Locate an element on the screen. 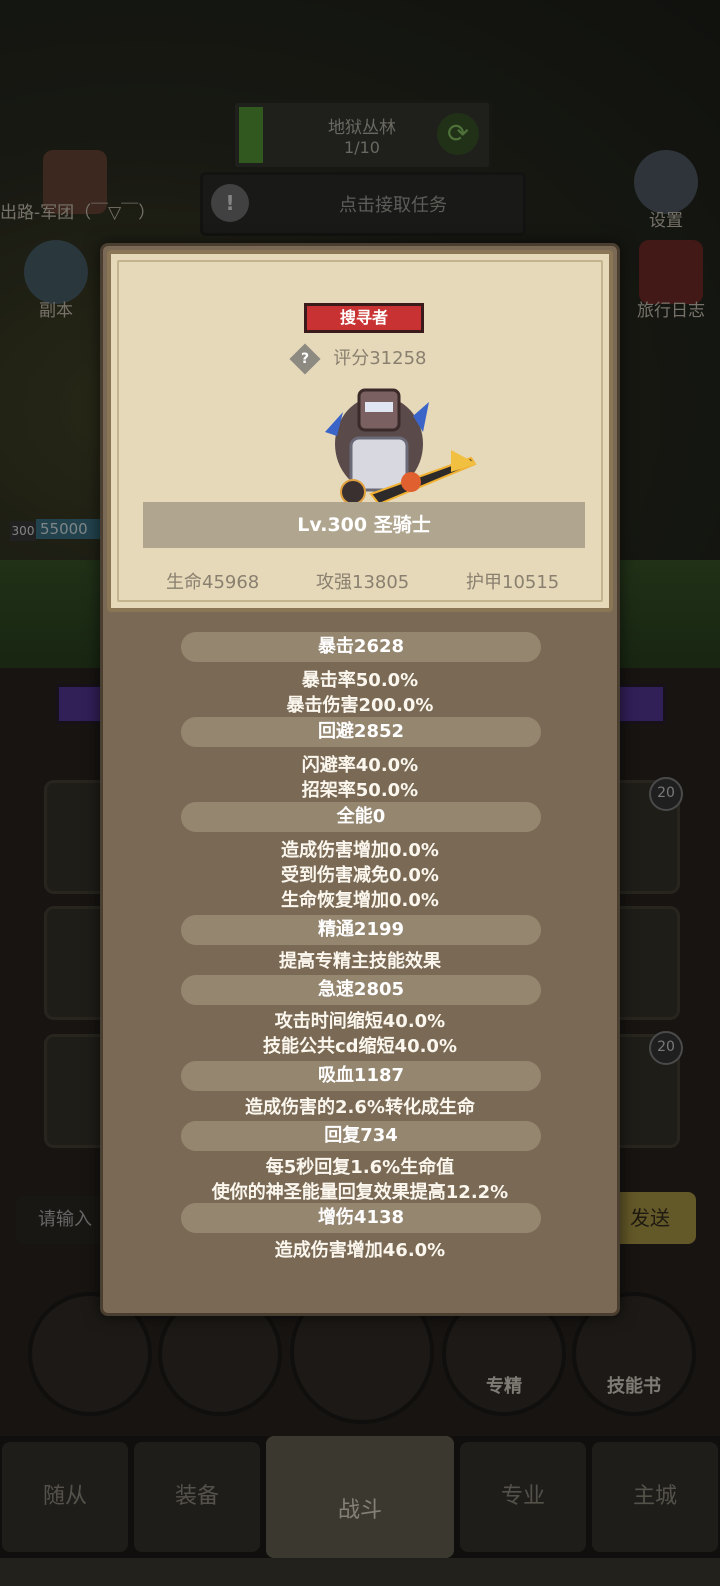  score-label: 评分31258 is located at coordinates (380, 358).